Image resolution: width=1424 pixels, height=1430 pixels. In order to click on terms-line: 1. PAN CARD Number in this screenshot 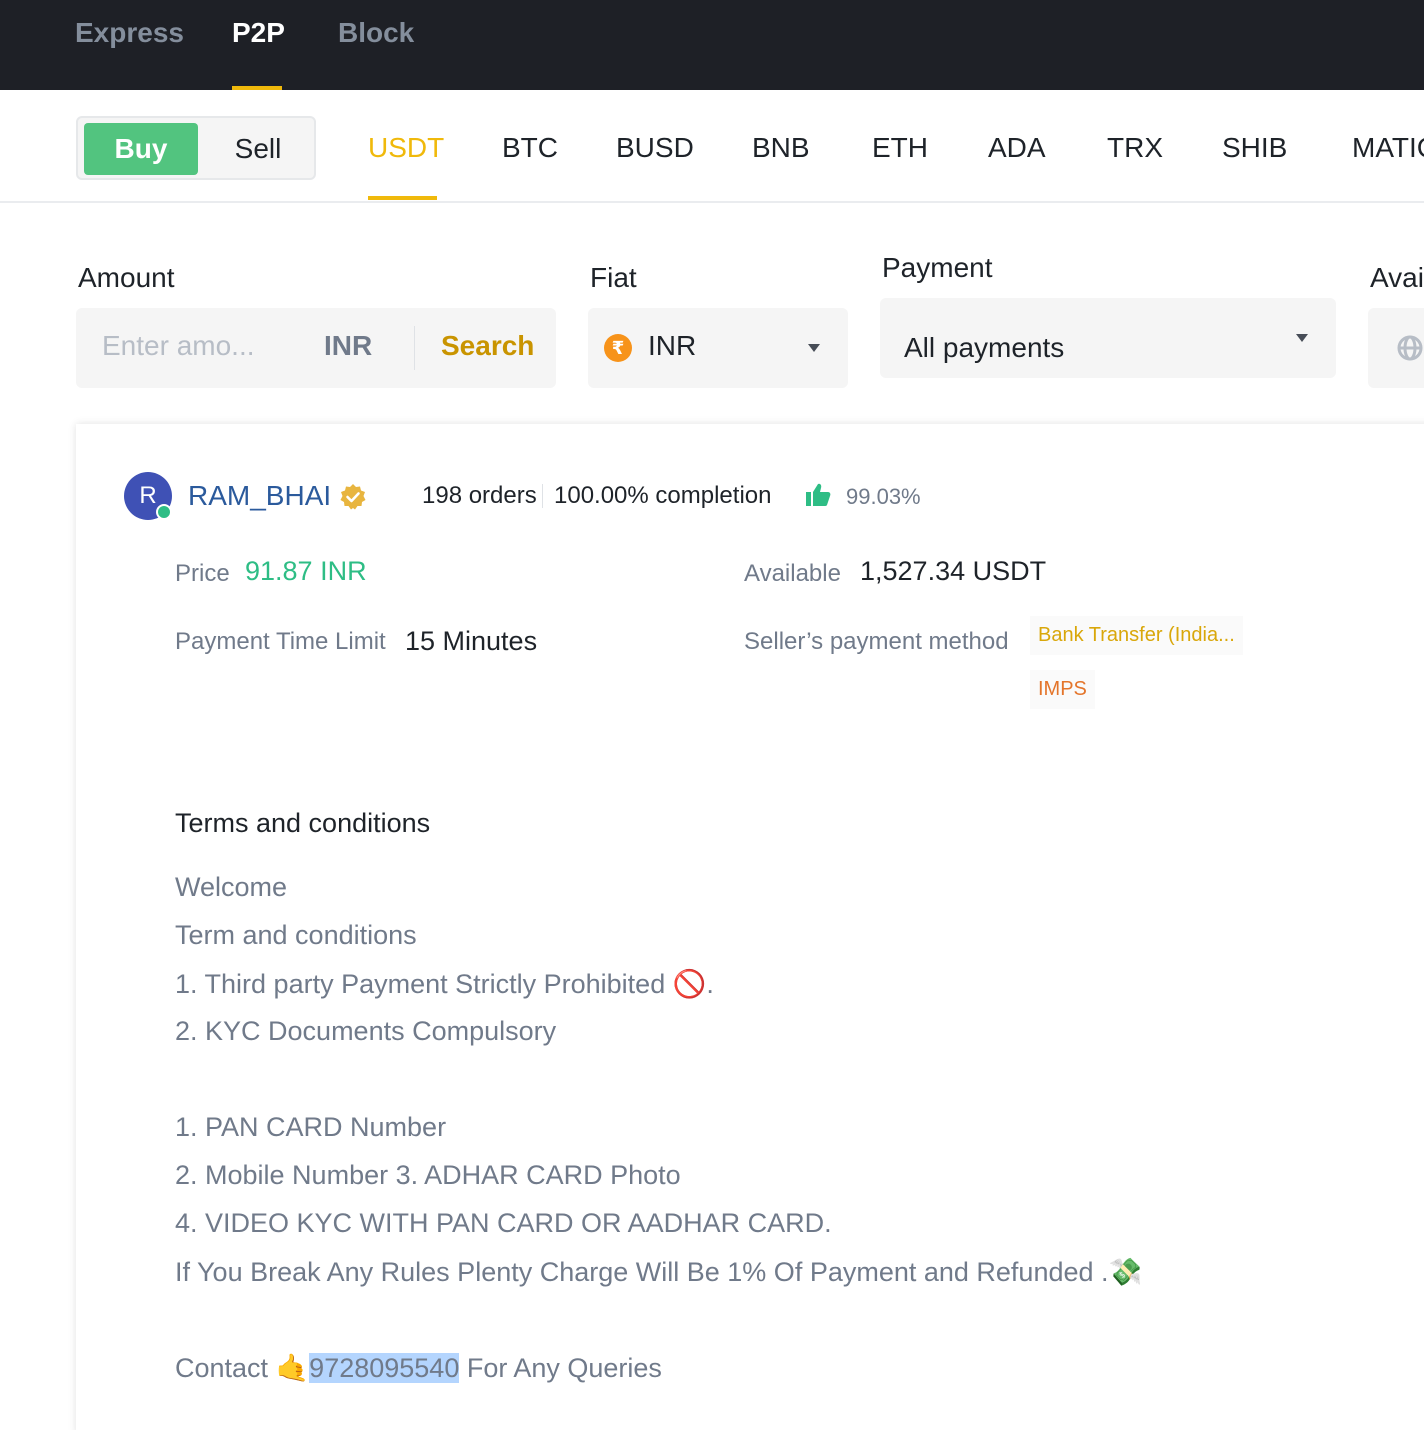, I will do `click(311, 1127)`.